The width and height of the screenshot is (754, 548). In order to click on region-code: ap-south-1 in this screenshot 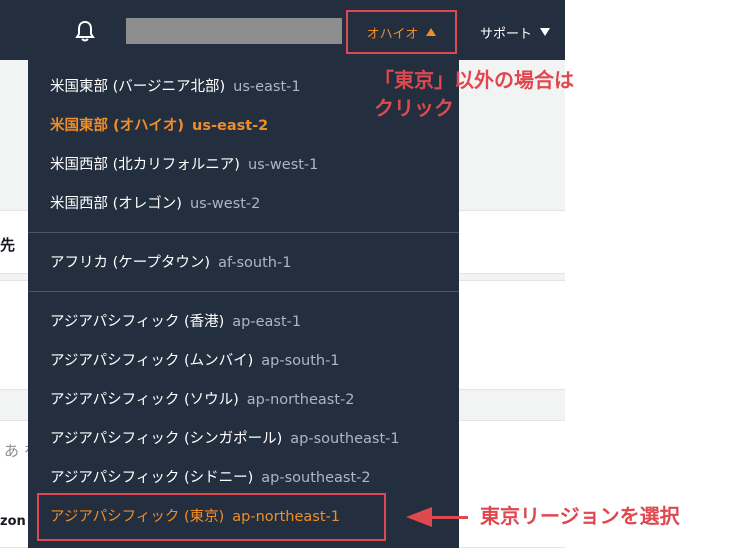, I will do `click(300, 361)`.